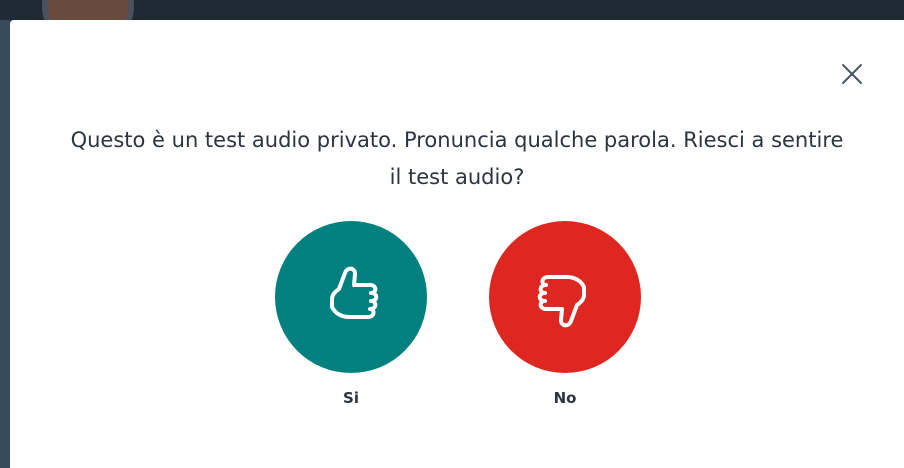  I want to click on close-button, so click(852, 74).